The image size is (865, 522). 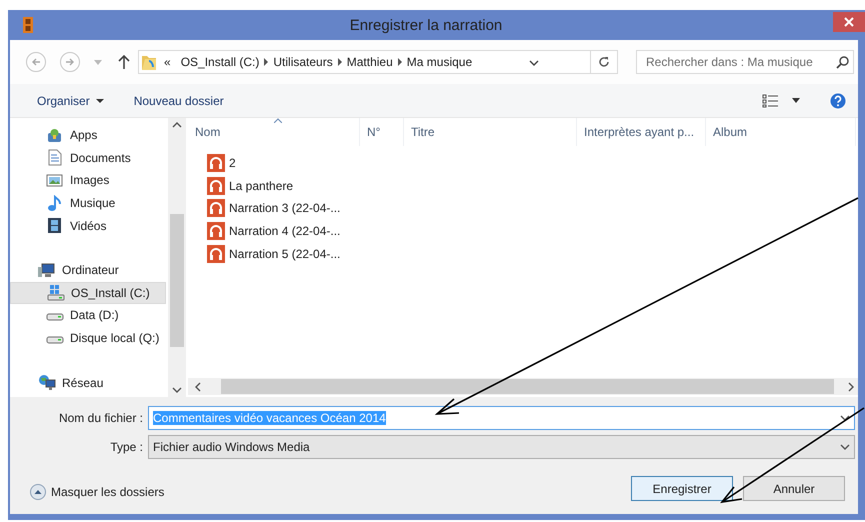 What do you see at coordinates (842, 62) in the screenshot?
I see `search-icon` at bounding box center [842, 62].